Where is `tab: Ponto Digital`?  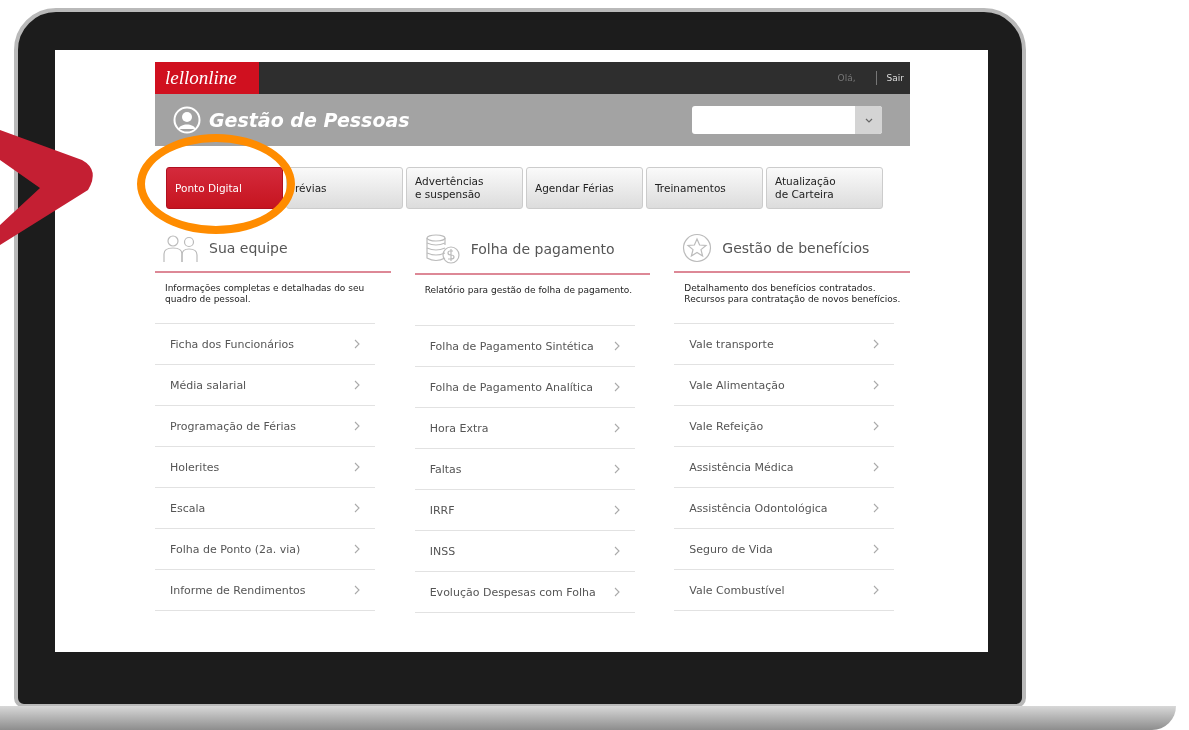 tab: Ponto Digital is located at coordinates (224, 188).